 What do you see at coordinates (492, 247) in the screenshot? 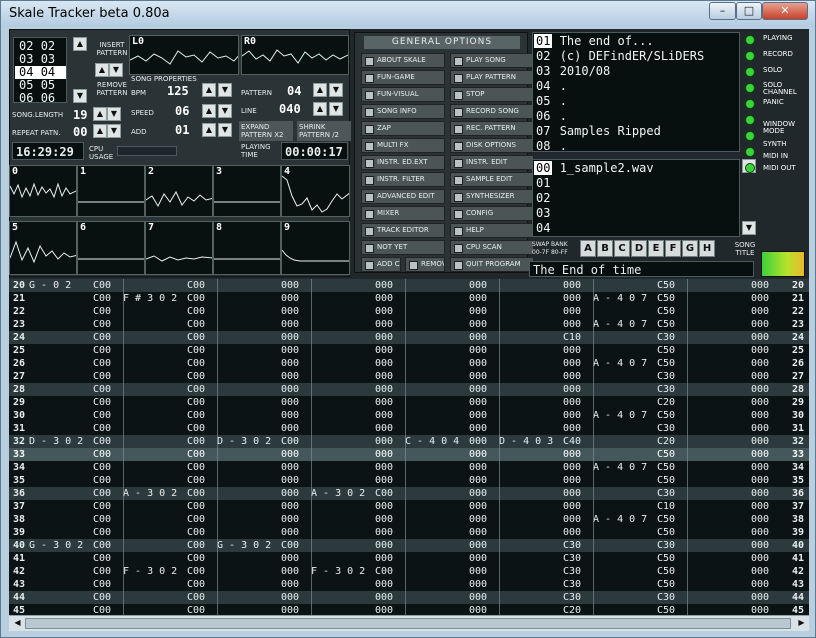
I see `cpu-scan-button: CPU SCAN` at bounding box center [492, 247].